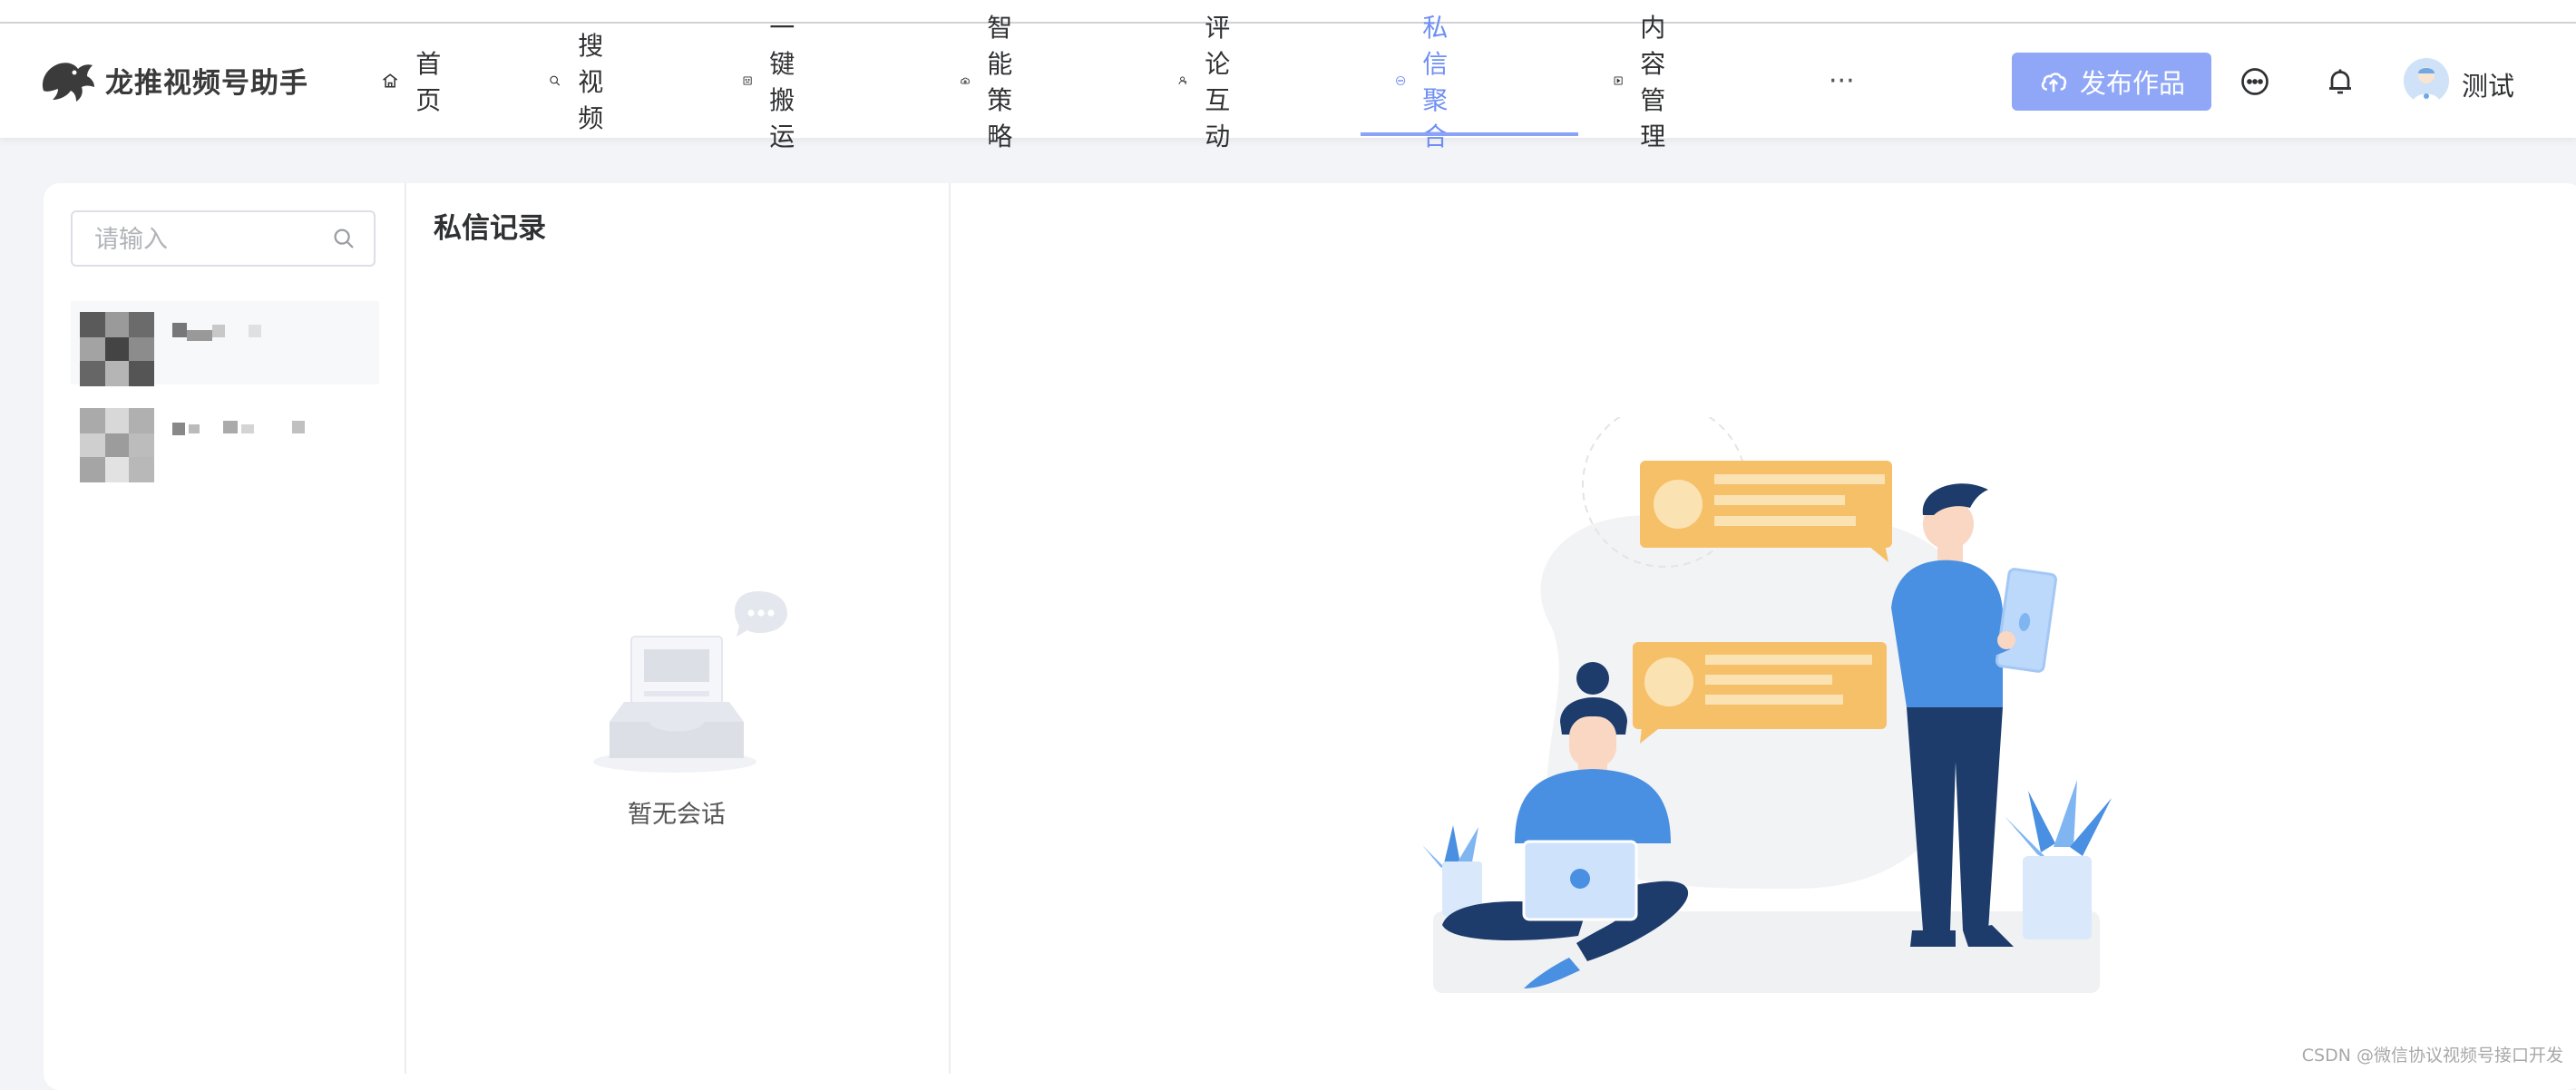 This screenshot has width=2576, height=1090. I want to click on bell-icon, so click(2340, 81).